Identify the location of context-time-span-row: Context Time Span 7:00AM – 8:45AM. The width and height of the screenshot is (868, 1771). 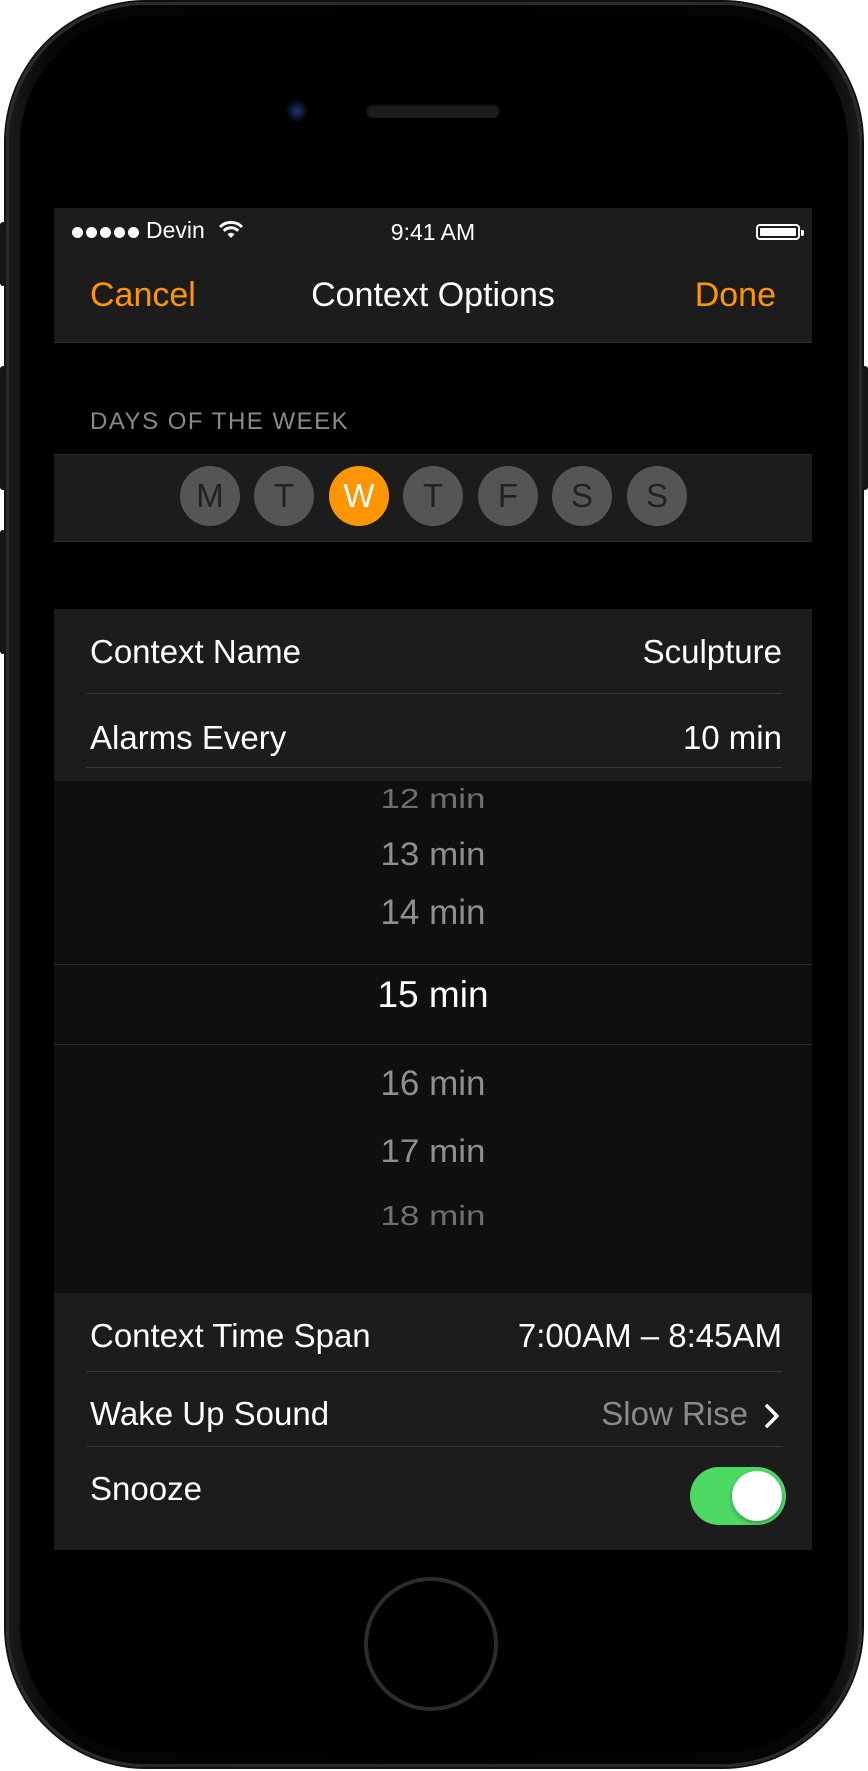
(433, 1335).